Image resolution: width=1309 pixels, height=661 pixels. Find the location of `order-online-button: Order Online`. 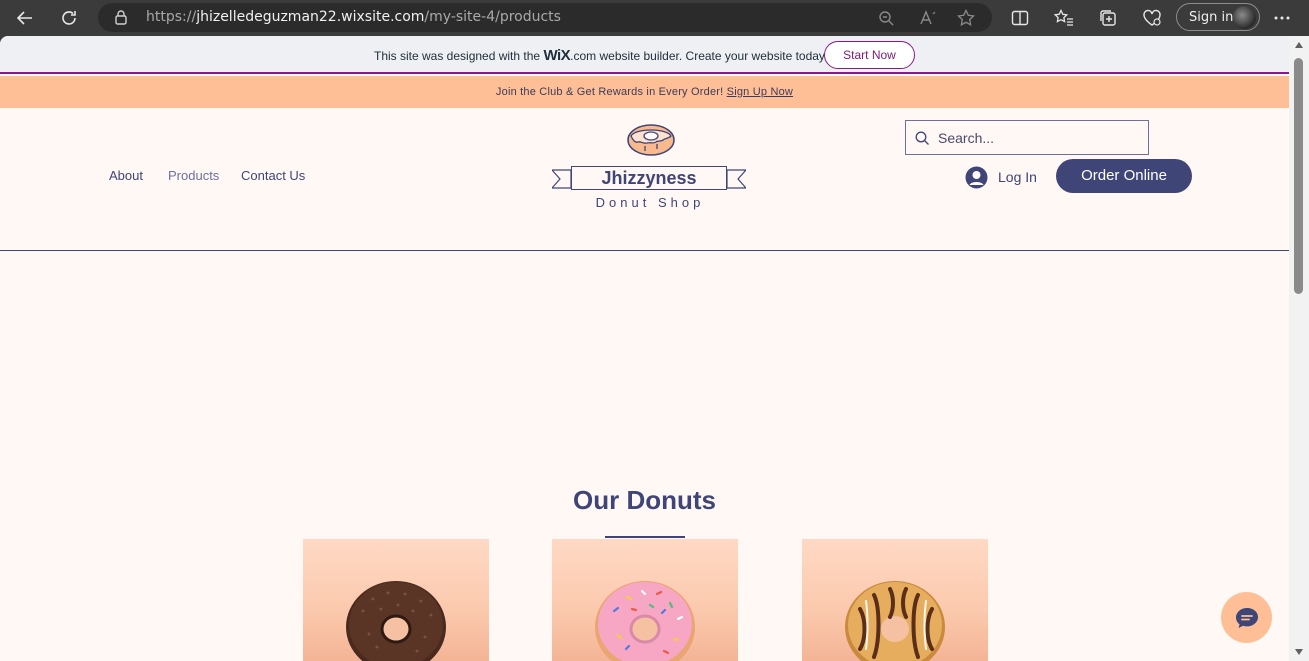

order-online-button: Order Online is located at coordinates (1124, 176).